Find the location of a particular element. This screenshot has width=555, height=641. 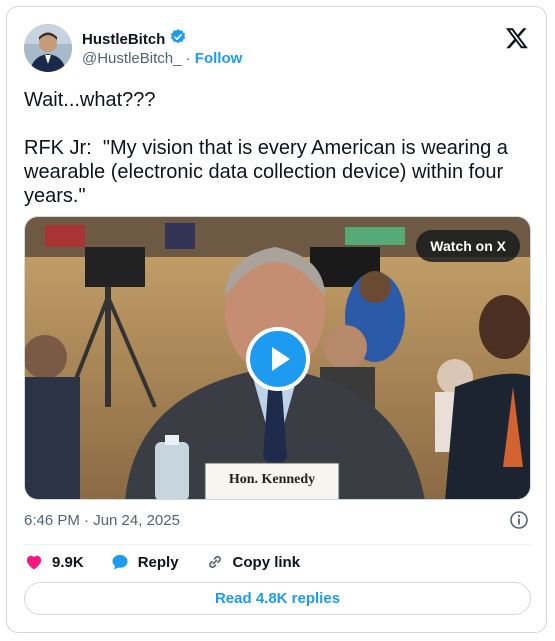

play-button is located at coordinates (278, 359).